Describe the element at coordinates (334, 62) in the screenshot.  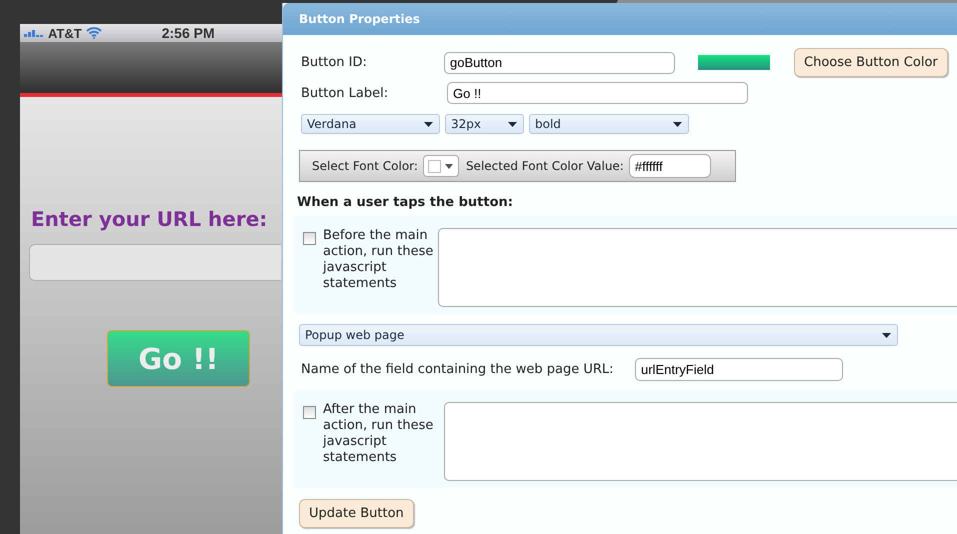
I see `field-label: Button ID:` at that location.